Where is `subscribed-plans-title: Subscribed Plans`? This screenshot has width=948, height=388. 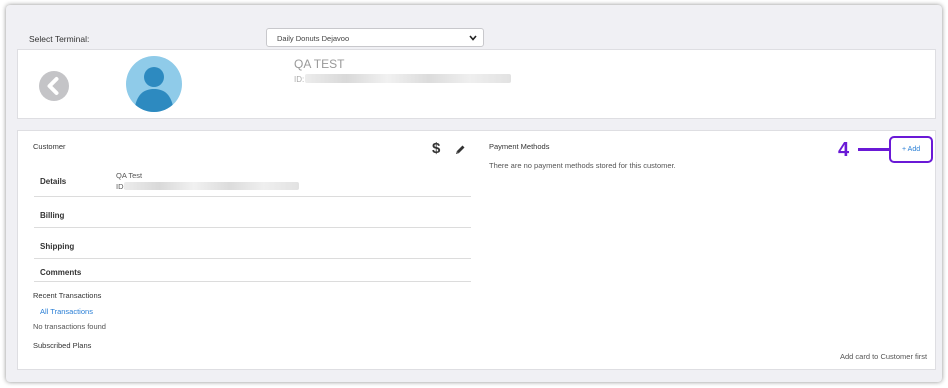 subscribed-plans-title: Subscribed Plans is located at coordinates (62, 345).